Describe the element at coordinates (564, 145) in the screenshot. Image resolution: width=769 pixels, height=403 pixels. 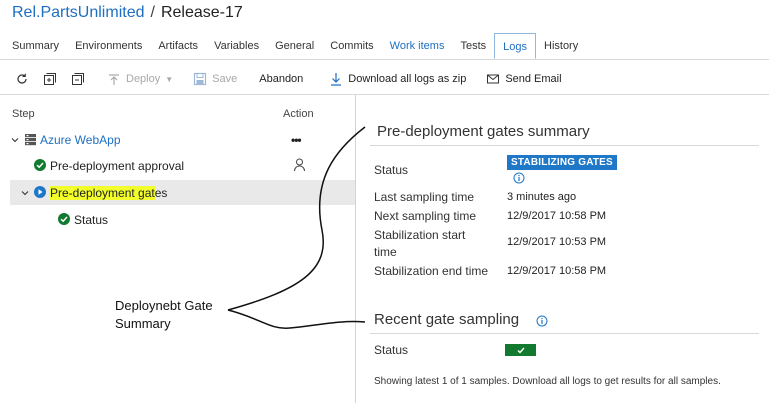
I see `summary-divider` at that location.